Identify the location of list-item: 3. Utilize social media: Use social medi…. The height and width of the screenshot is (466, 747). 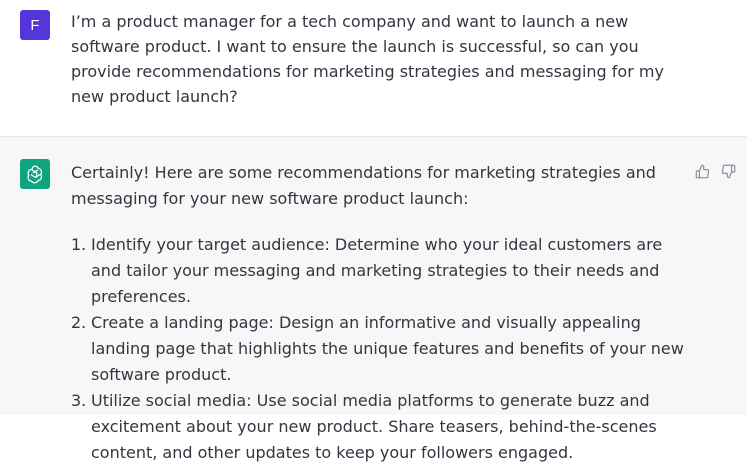
(381, 427).